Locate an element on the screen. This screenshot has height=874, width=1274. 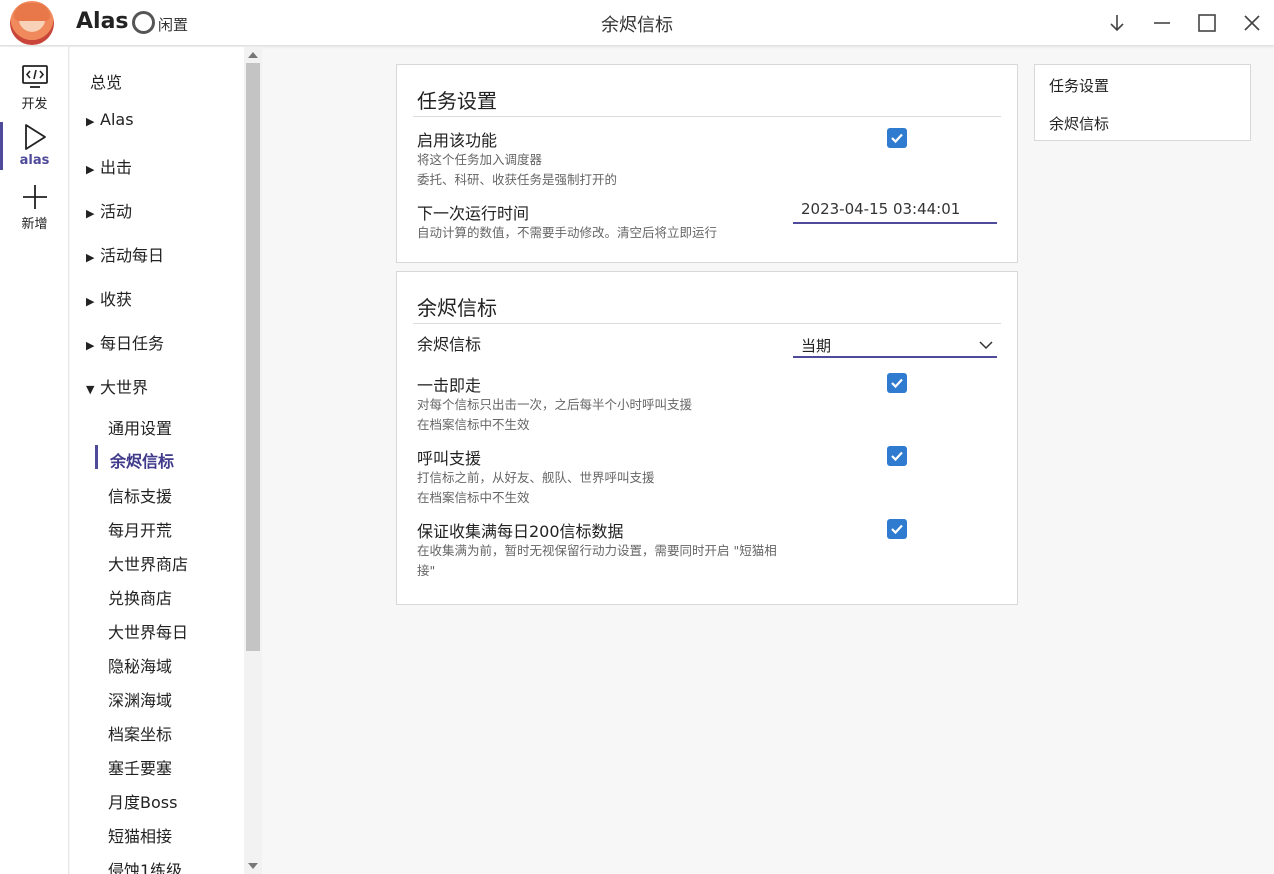
option-title: 启用该功能 is located at coordinates (457, 140).